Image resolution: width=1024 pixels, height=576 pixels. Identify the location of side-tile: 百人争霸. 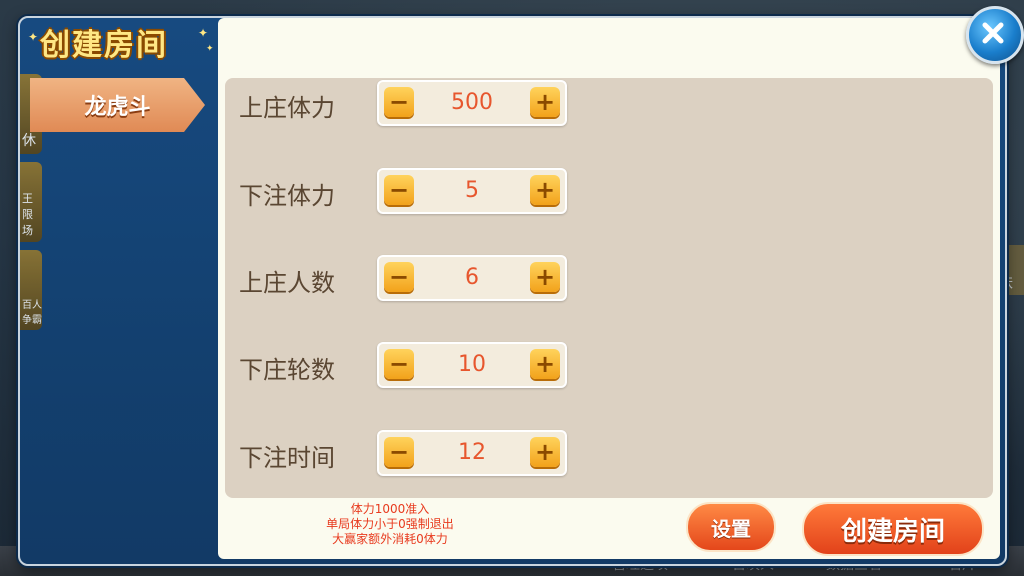
(31, 290).